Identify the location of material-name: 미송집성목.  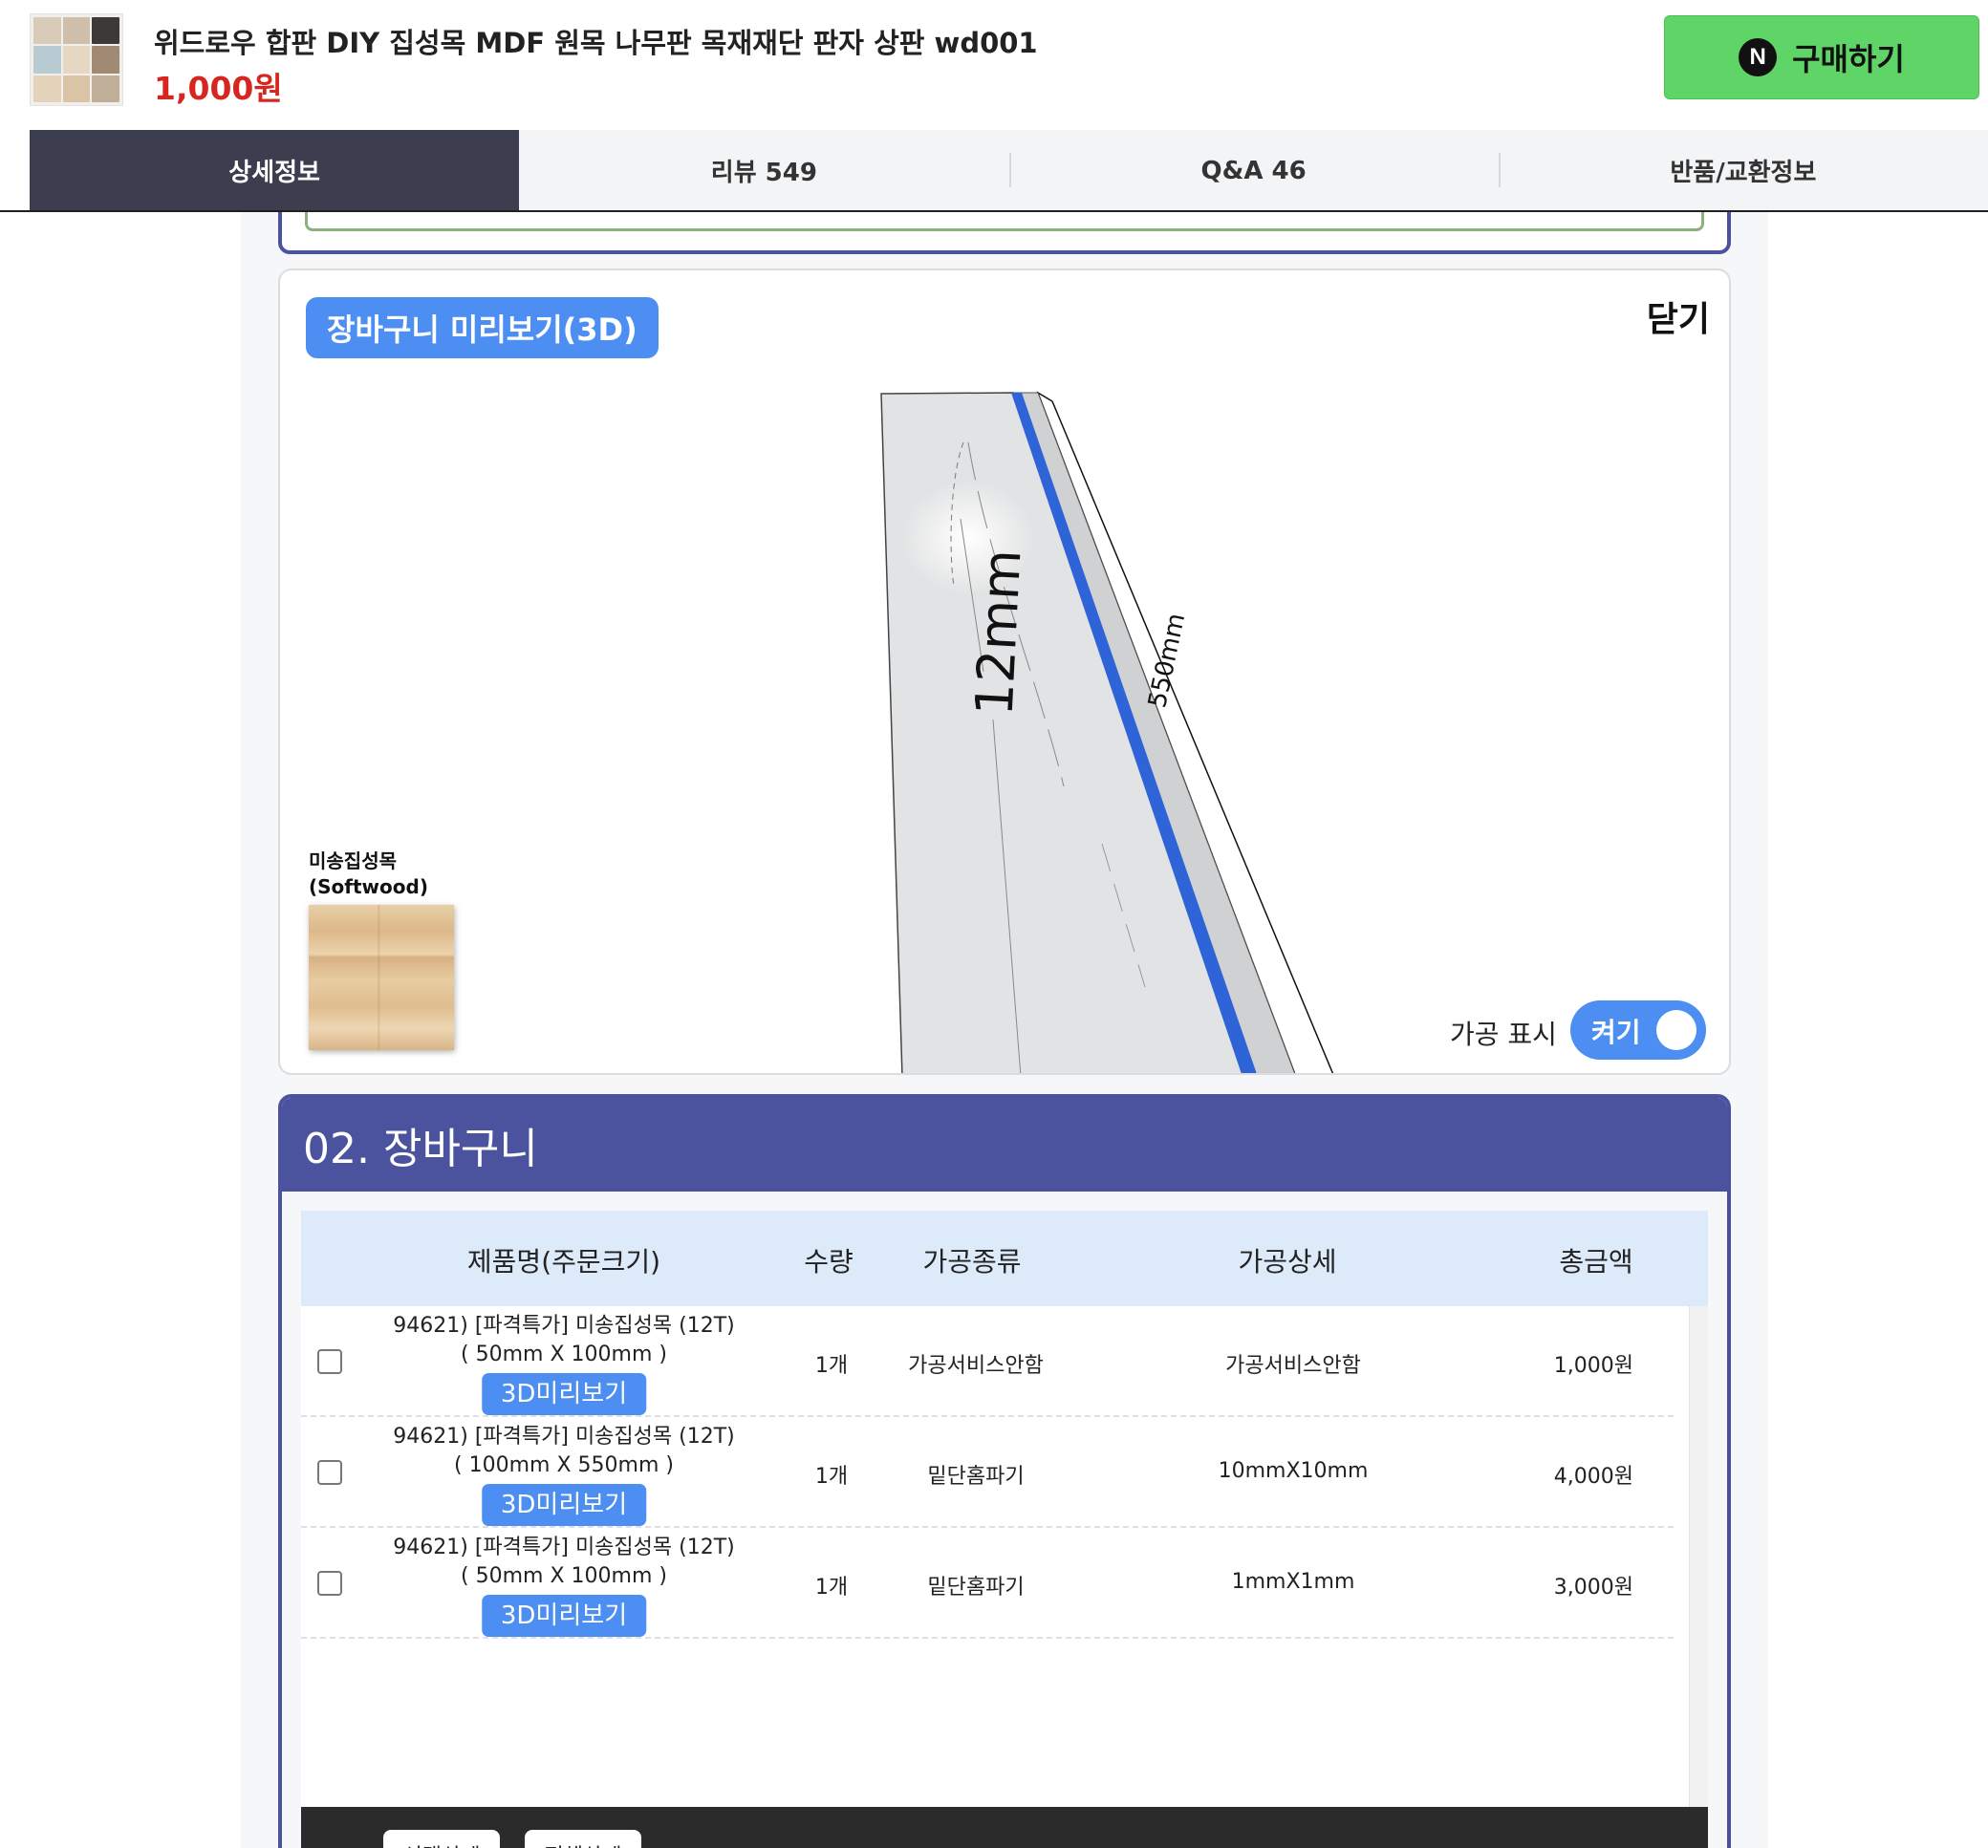
(353, 860).